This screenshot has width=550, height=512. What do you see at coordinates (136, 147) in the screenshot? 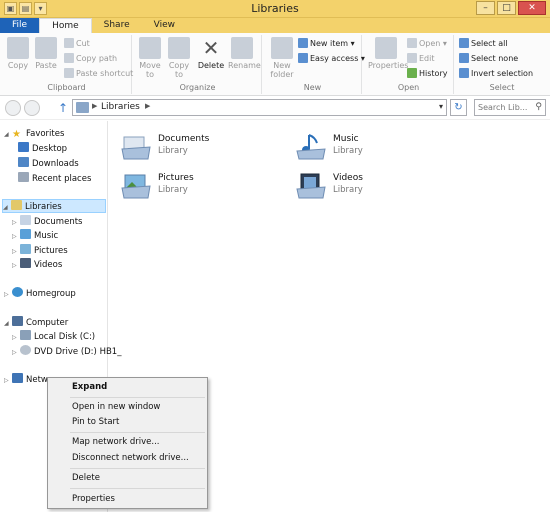
I see `documents-library-icon` at bounding box center [136, 147].